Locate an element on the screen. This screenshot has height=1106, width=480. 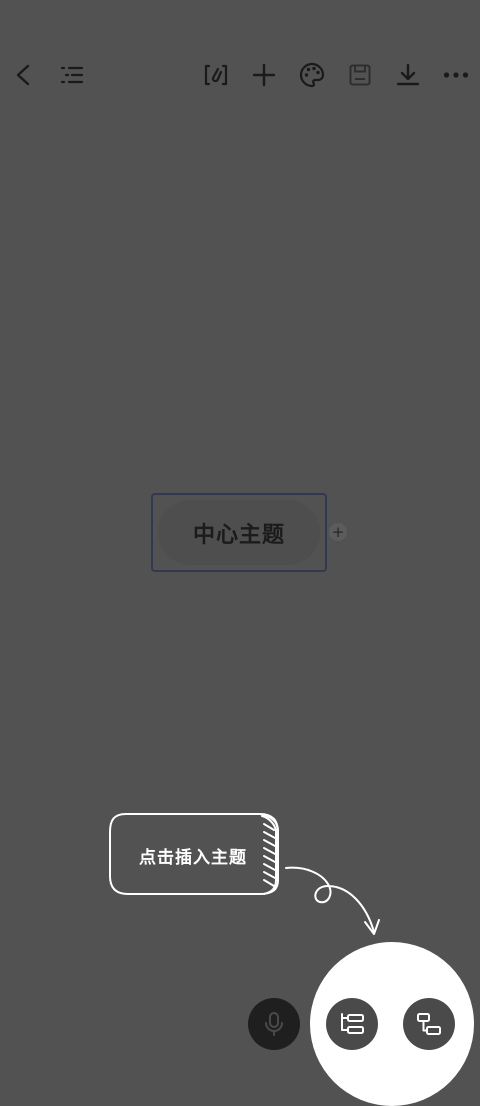
palette-icon is located at coordinates (312, 75).